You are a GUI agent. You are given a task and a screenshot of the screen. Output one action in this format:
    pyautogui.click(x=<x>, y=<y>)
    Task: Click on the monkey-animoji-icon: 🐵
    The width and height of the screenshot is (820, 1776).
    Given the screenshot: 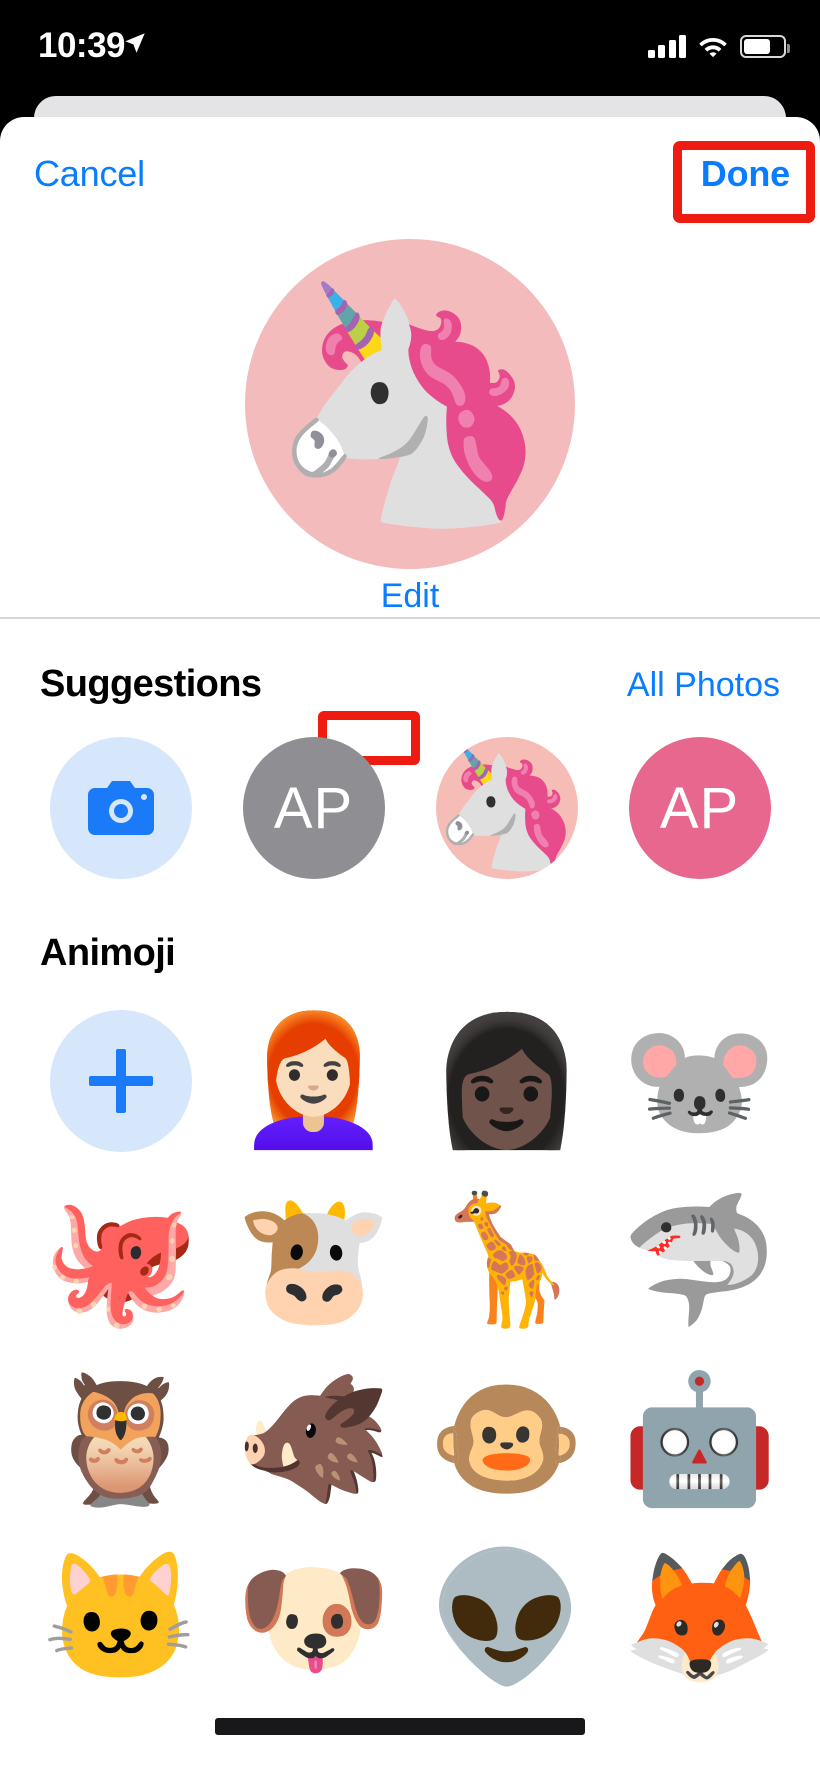 What is the action you would take?
    pyautogui.click(x=506, y=1438)
    